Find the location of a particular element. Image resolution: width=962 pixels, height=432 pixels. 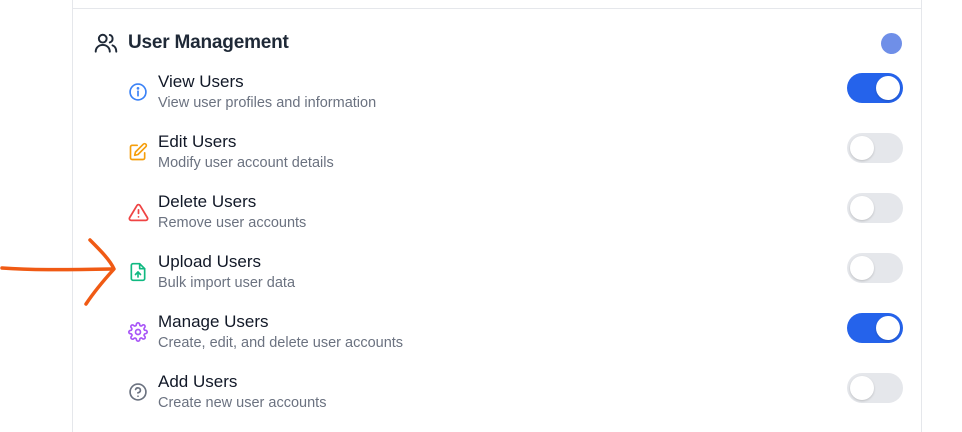

permission-description: Create new user accounts is located at coordinates (242, 403).